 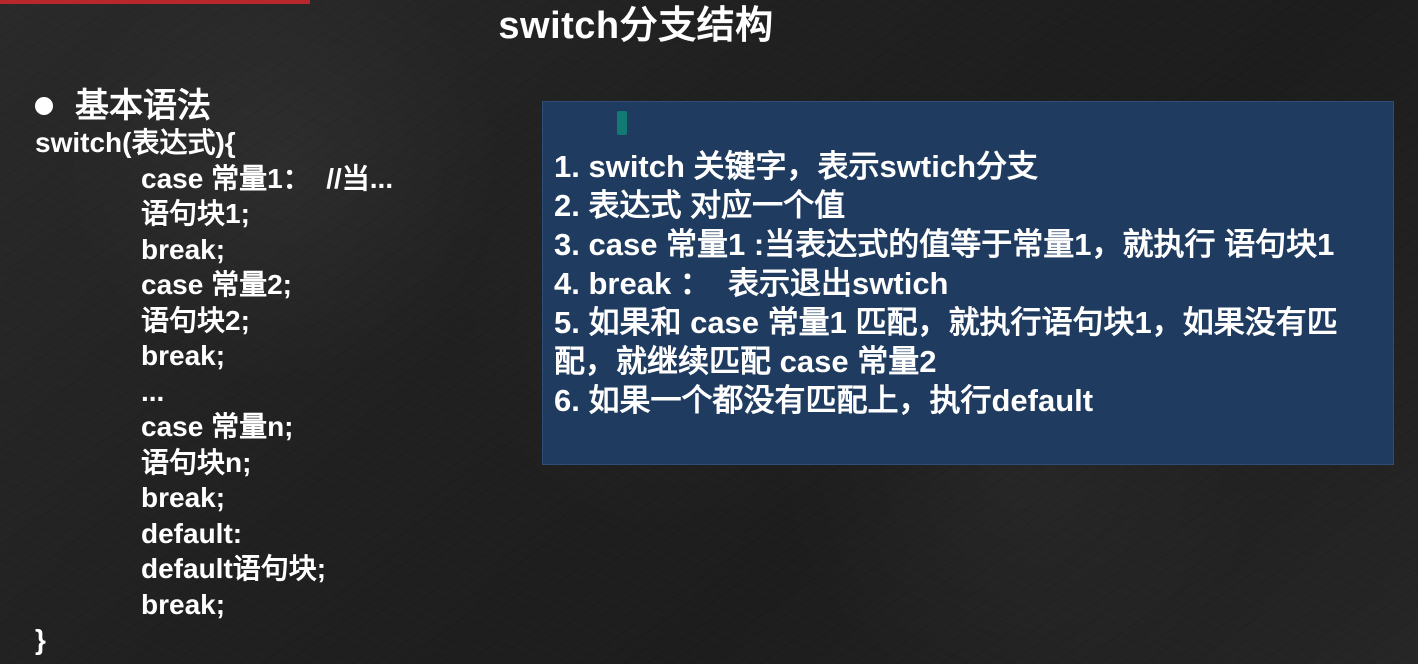 What do you see at coordinates (270, 106) in the screenshot?
I see `syntax-heading: 基本语法` at bounding box center [270, 106].